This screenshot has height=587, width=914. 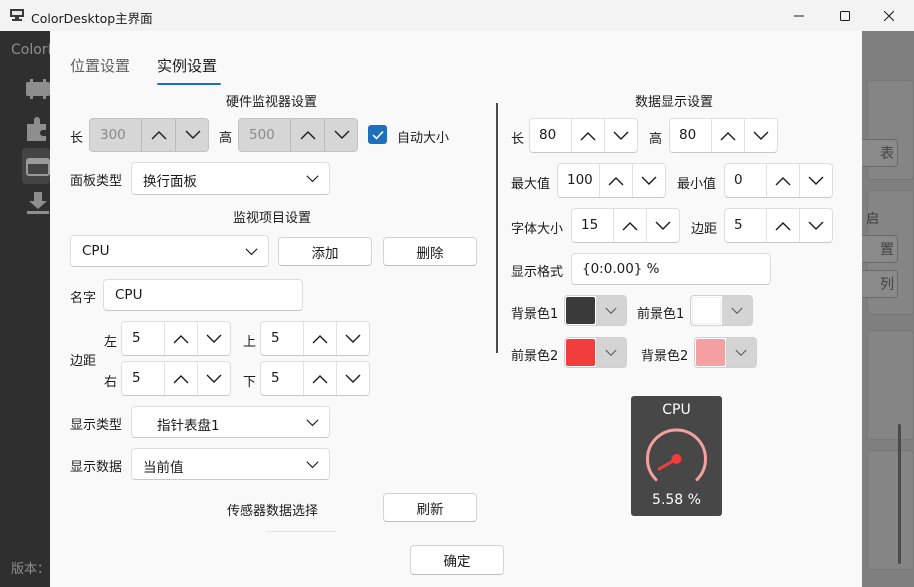 I want to click on margin-right-stepper: 5, so click(x=176, y=378).